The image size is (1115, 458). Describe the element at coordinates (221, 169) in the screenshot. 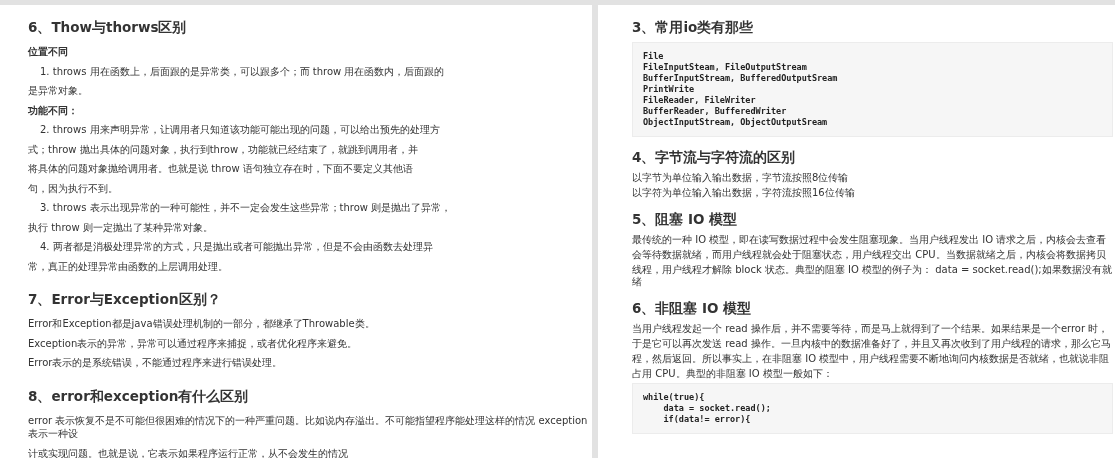

I see `body-text: 将具体的问题对象抛给调用者。也就是说 throw 语句独立存在时，下面不要定义其他语` at that location.